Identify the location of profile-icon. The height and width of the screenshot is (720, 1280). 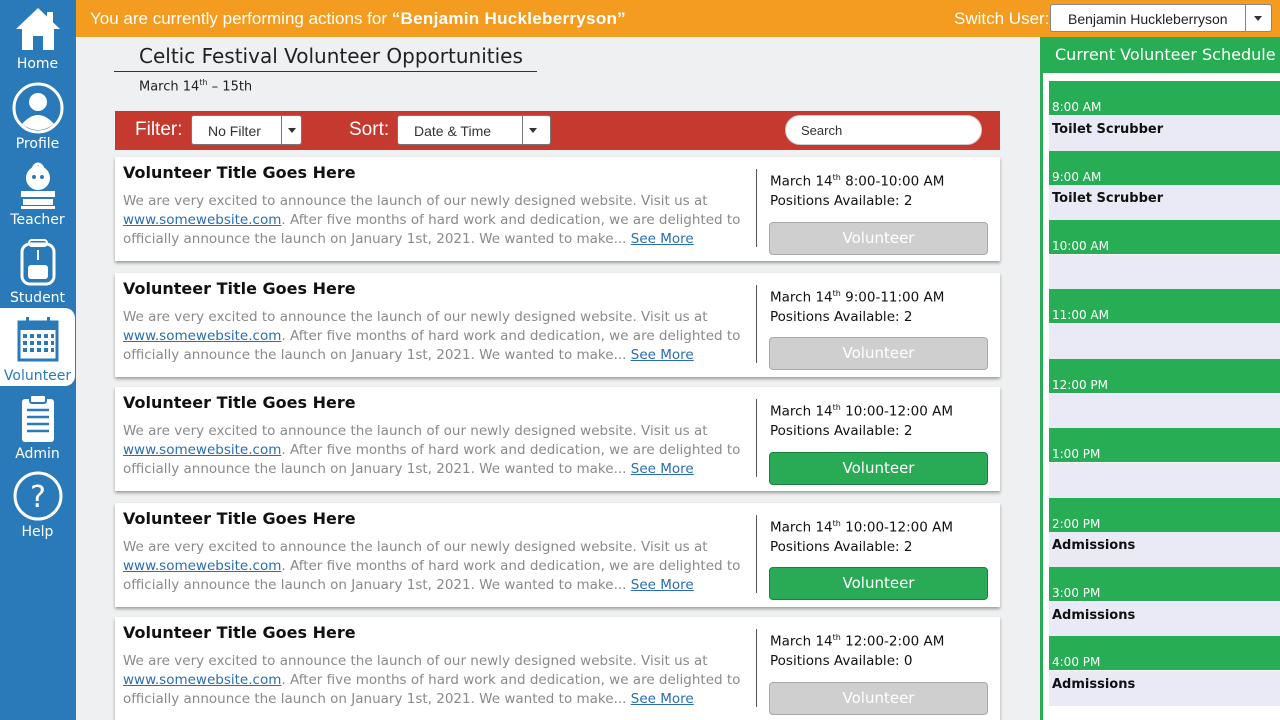
(37, 108).